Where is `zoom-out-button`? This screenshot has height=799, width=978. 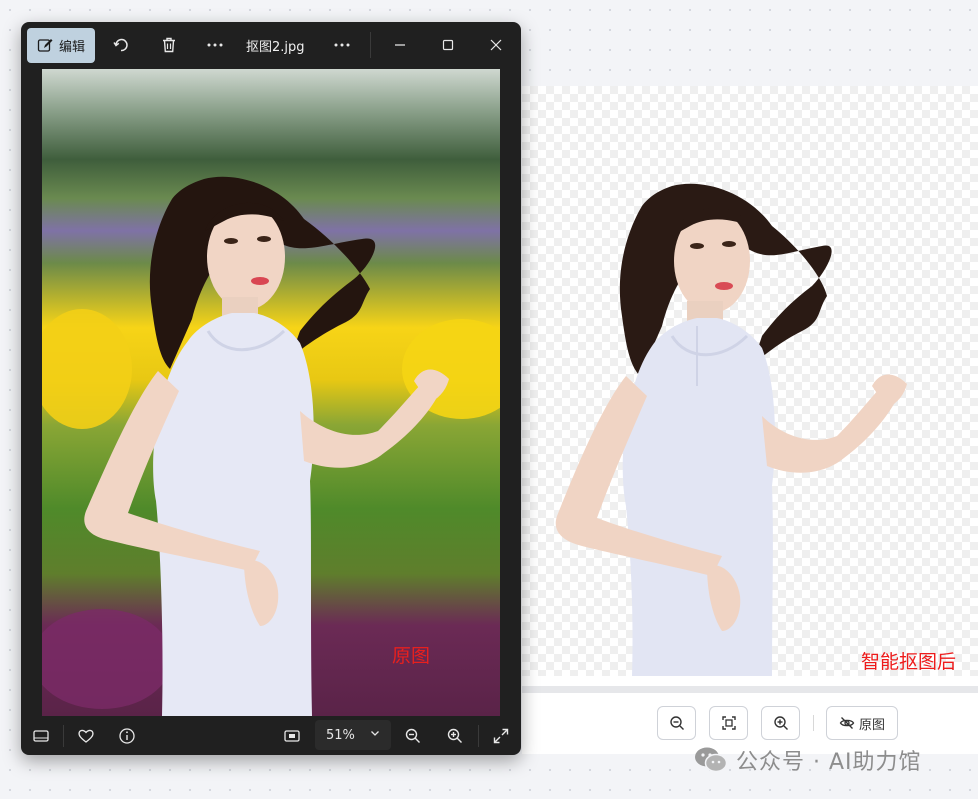
zoom-out-button is located at coordinates (676, 723).